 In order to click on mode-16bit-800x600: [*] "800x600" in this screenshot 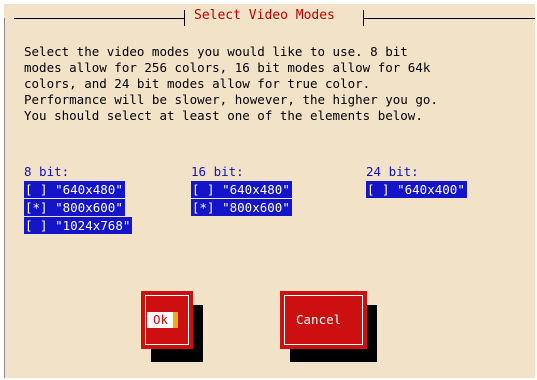, I will do `click(241, 207)`.